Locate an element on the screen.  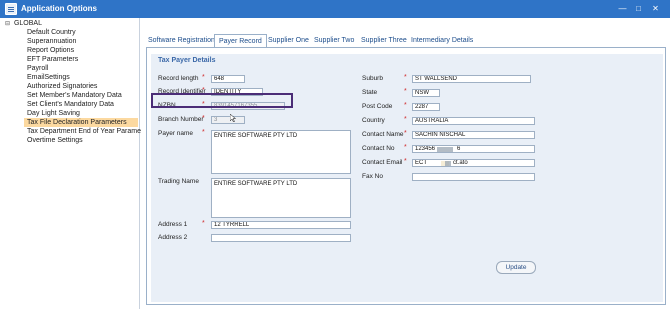
tree-item-authorized-signatories: Authorized Signatories is located at coordinates (62, 86).